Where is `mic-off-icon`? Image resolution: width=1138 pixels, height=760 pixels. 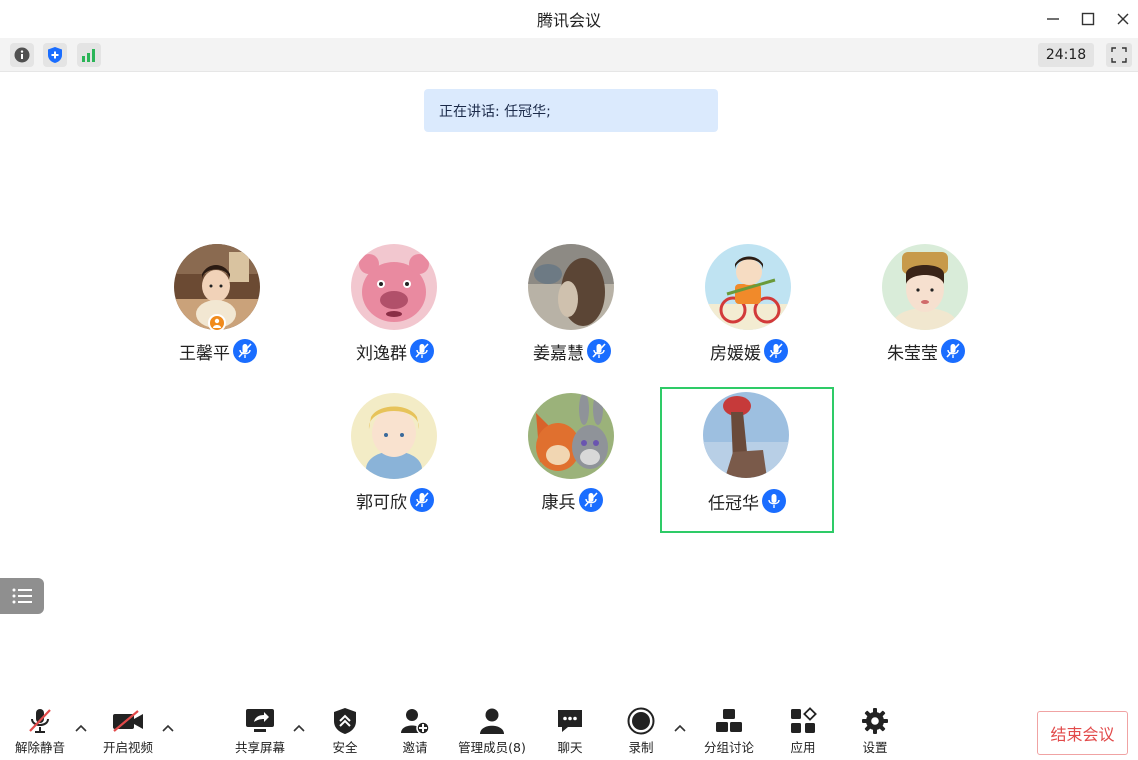 mic-off-icon is located at coordinates (40, 720).